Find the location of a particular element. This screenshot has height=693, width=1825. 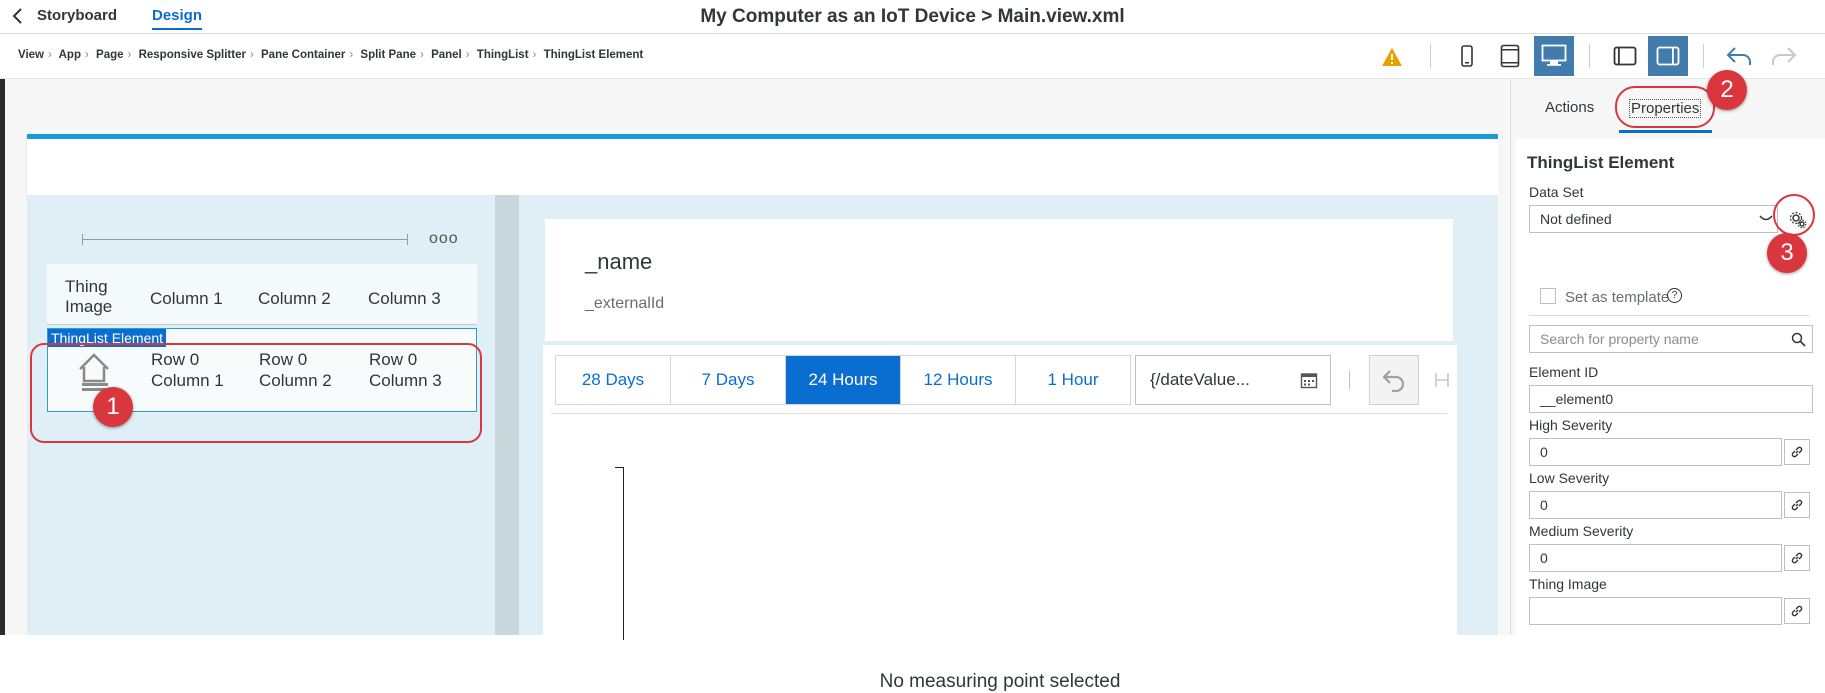

table-header-row: Thing Image Column 1 Column 2 Column 3 is located at coordinates (262, 294).